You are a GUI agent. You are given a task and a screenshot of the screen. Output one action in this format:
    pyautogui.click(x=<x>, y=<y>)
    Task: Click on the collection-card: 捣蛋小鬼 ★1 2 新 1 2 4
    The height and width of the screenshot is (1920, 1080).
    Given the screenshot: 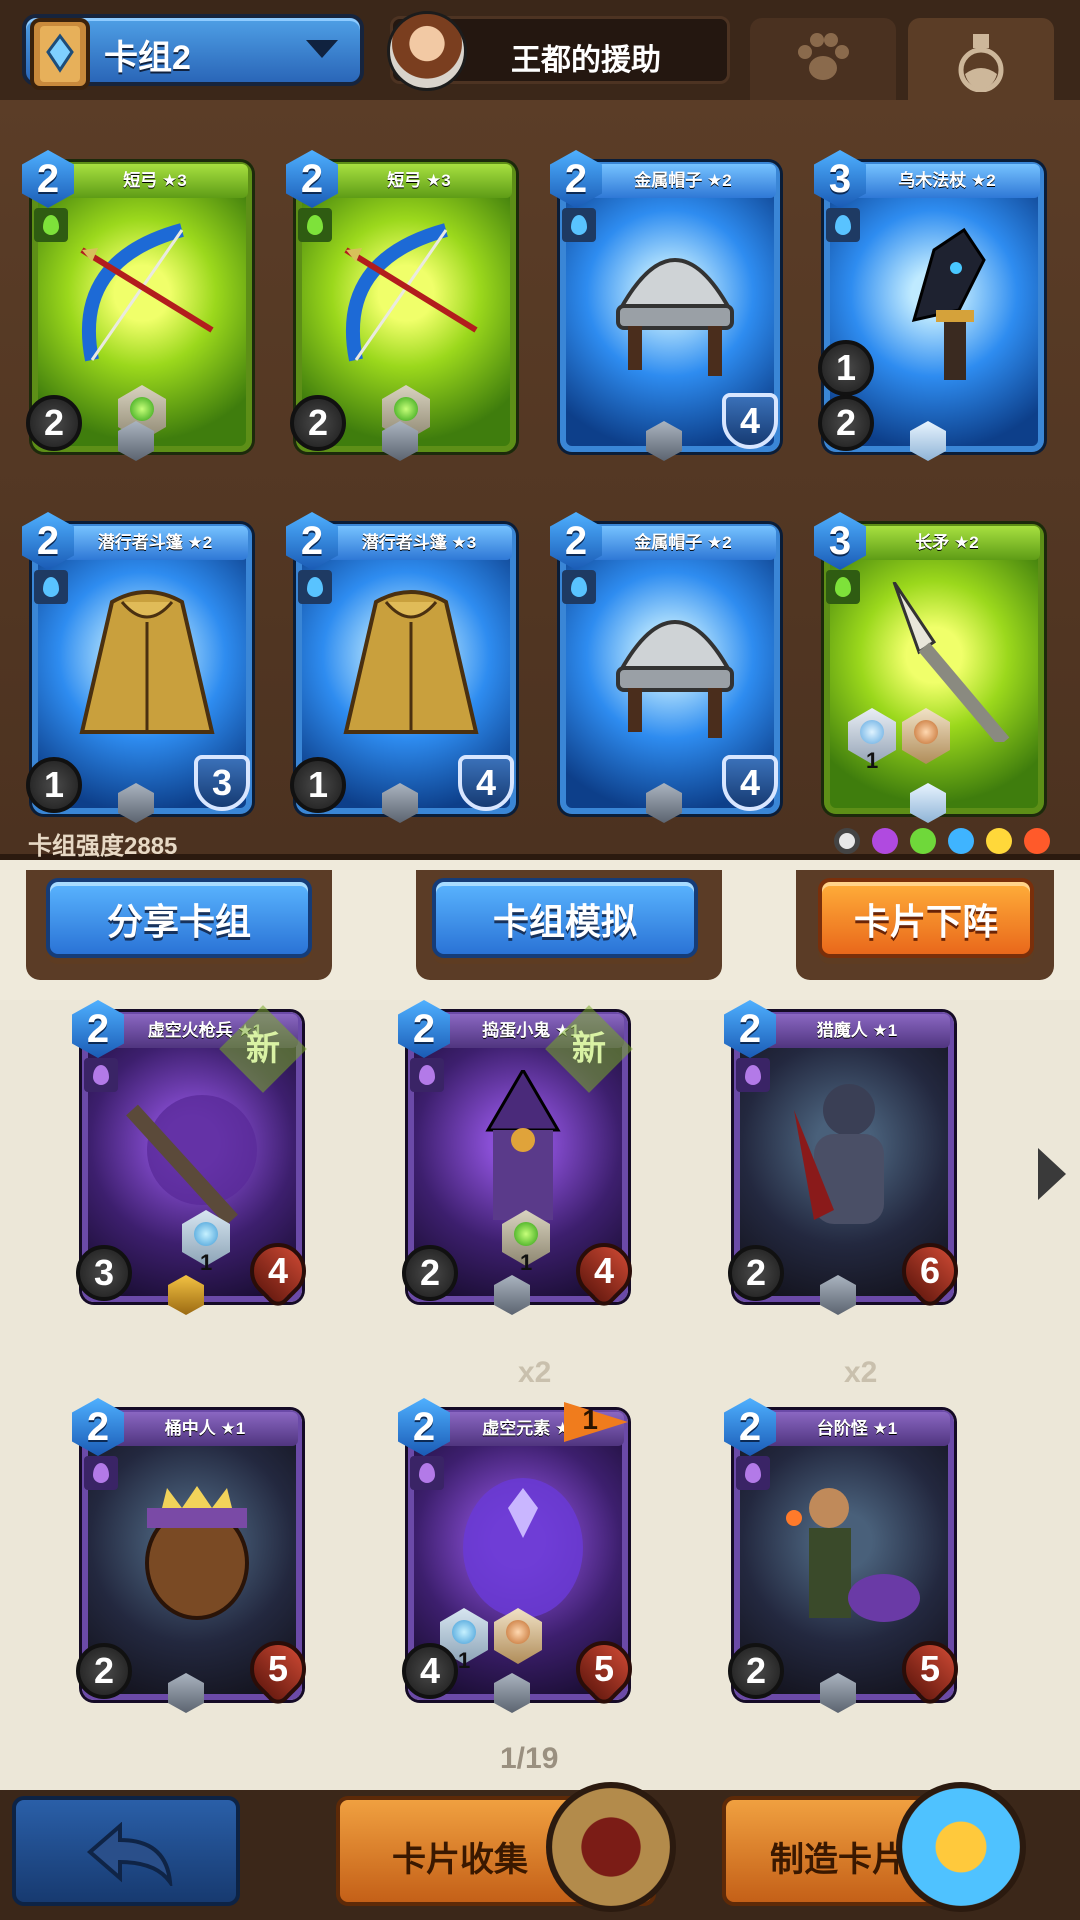 What is the action you would take?
    pyautogui.click(x=521, y=1157)
    